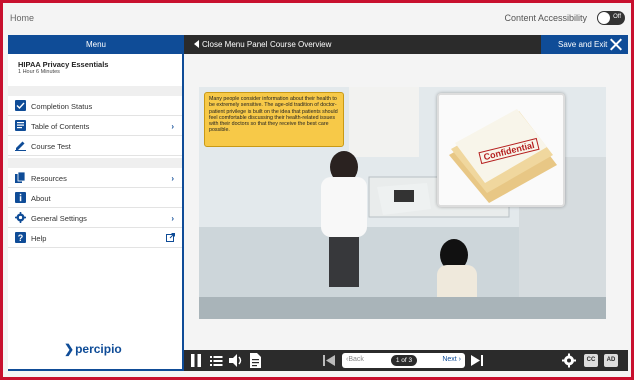 The image size is (634, 380). What do you see at coordinates (170, 237) in the screenshot?
I see `external-link-icon` at bounding box center [170, 237].